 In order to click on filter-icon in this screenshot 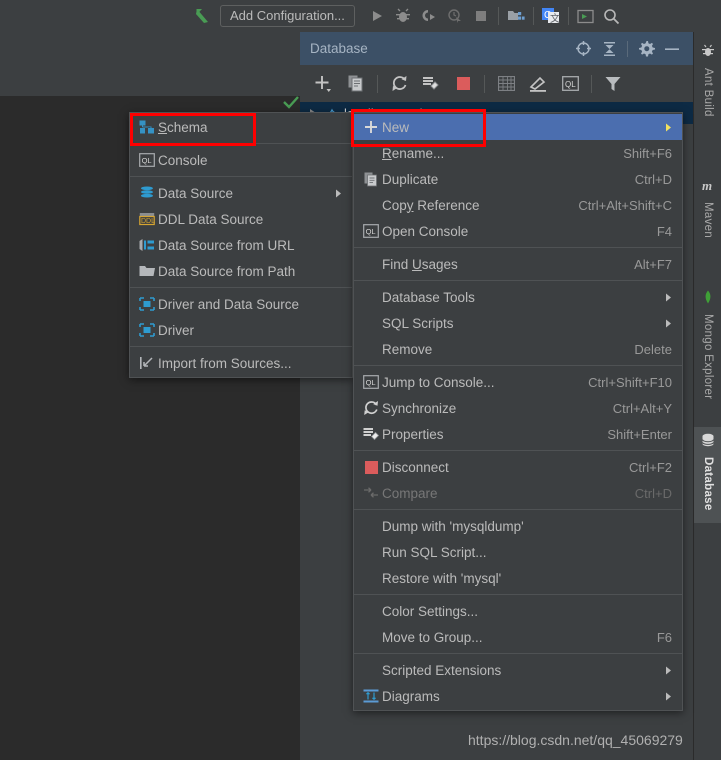, I will do `click(613, 84)`.